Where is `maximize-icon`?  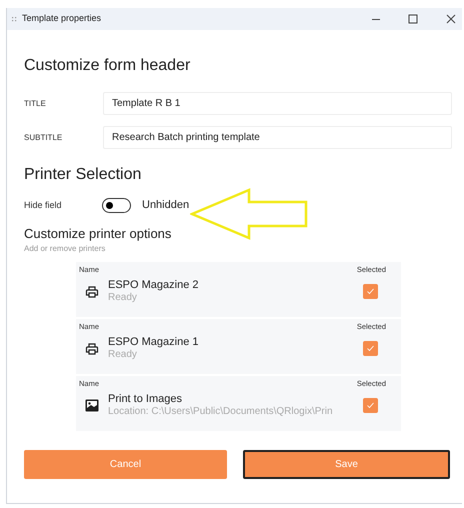
maximize-icon is located at coordinates (413, 19).